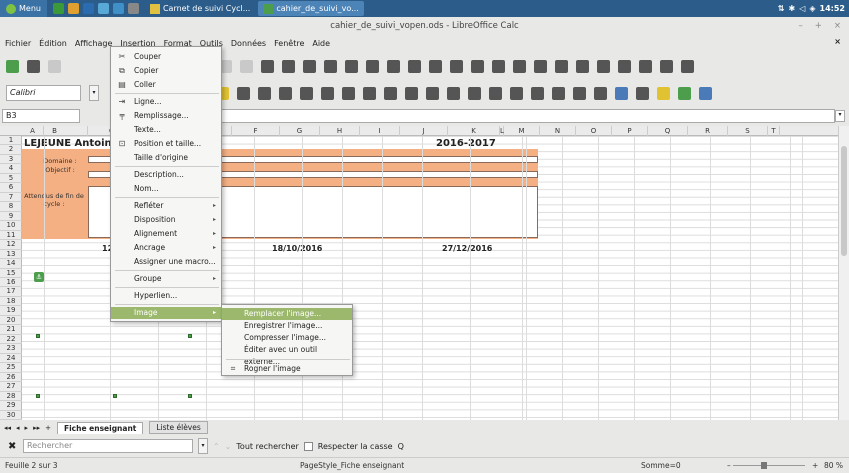 The image size is (849, 473). What do you see at coordinates (832, 8) in the screenshot?
I see `clock: 14:52` at bounding box center [832, 8].